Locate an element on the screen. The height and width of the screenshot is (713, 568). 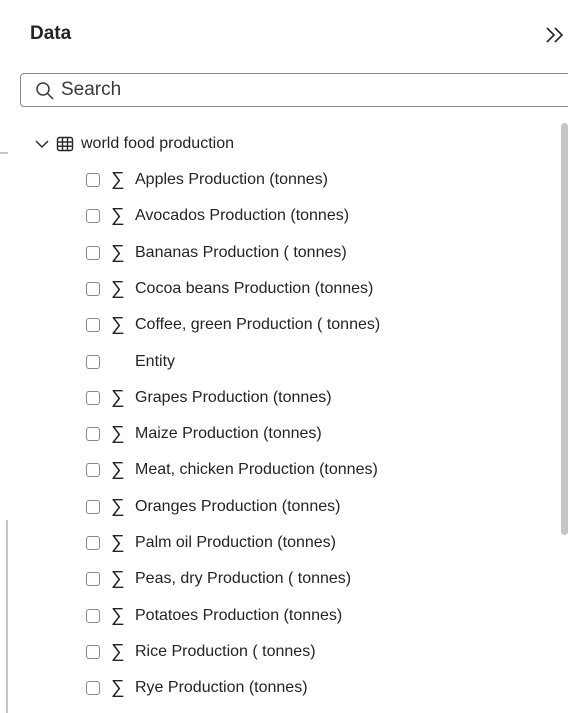
field-label: Grapes Production (tonnes) is located at coordinates (233, 397).